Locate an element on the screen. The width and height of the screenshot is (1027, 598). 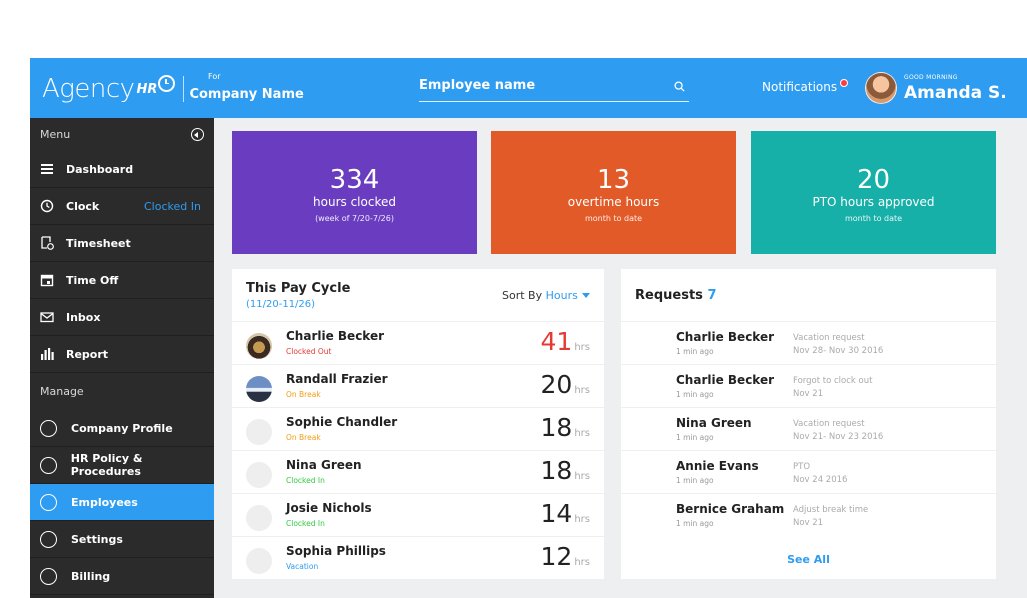
sidebar-item-settings: Settings is located at coordinates (122, 539).